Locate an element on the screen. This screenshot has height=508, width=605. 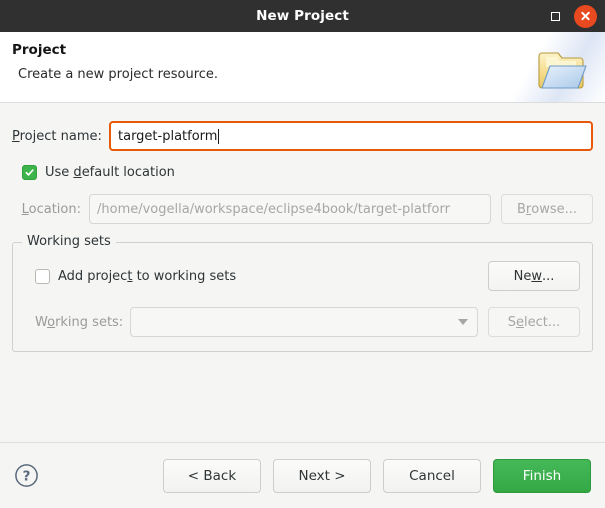
project-name-row: Project name: target-platform is located at coordinates (302, 136).